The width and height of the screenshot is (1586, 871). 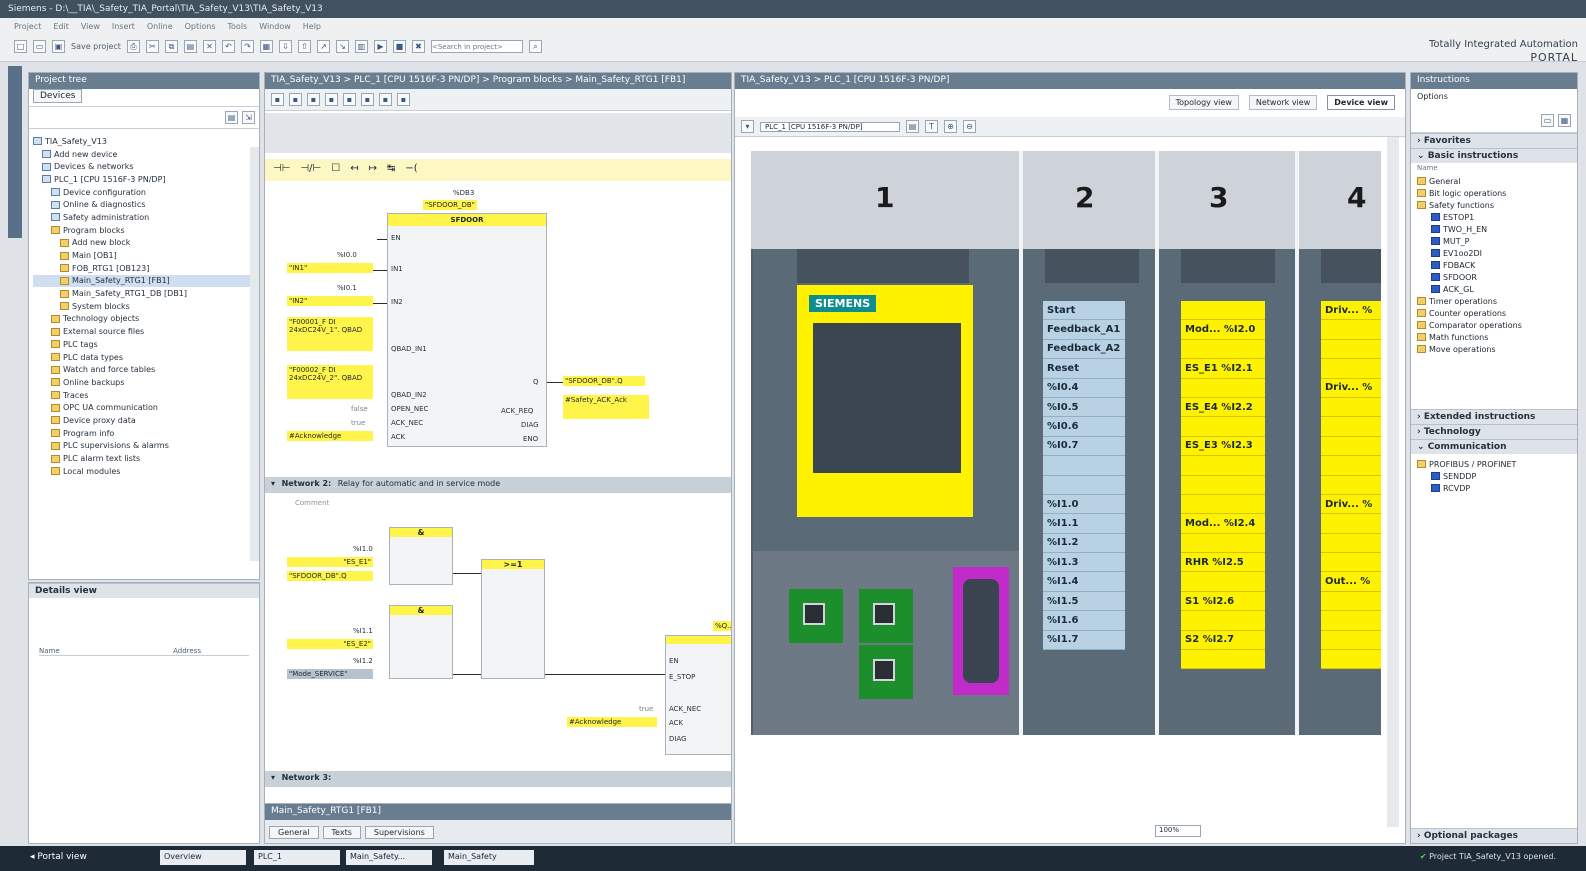 What do you see at coordinates (1223, 407) in the screenshot?
I see `dq-channel: ES_E4 %I2.2` at bounding box center [1223, 407].